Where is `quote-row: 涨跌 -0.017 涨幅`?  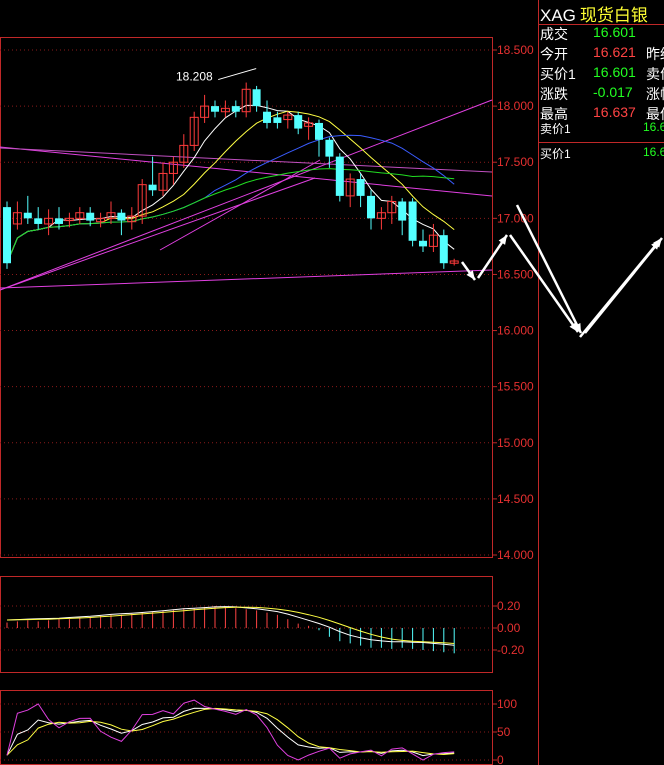
quote-row: 涨跌 -0.017 涨幅 is located at coordinates (602, 94).